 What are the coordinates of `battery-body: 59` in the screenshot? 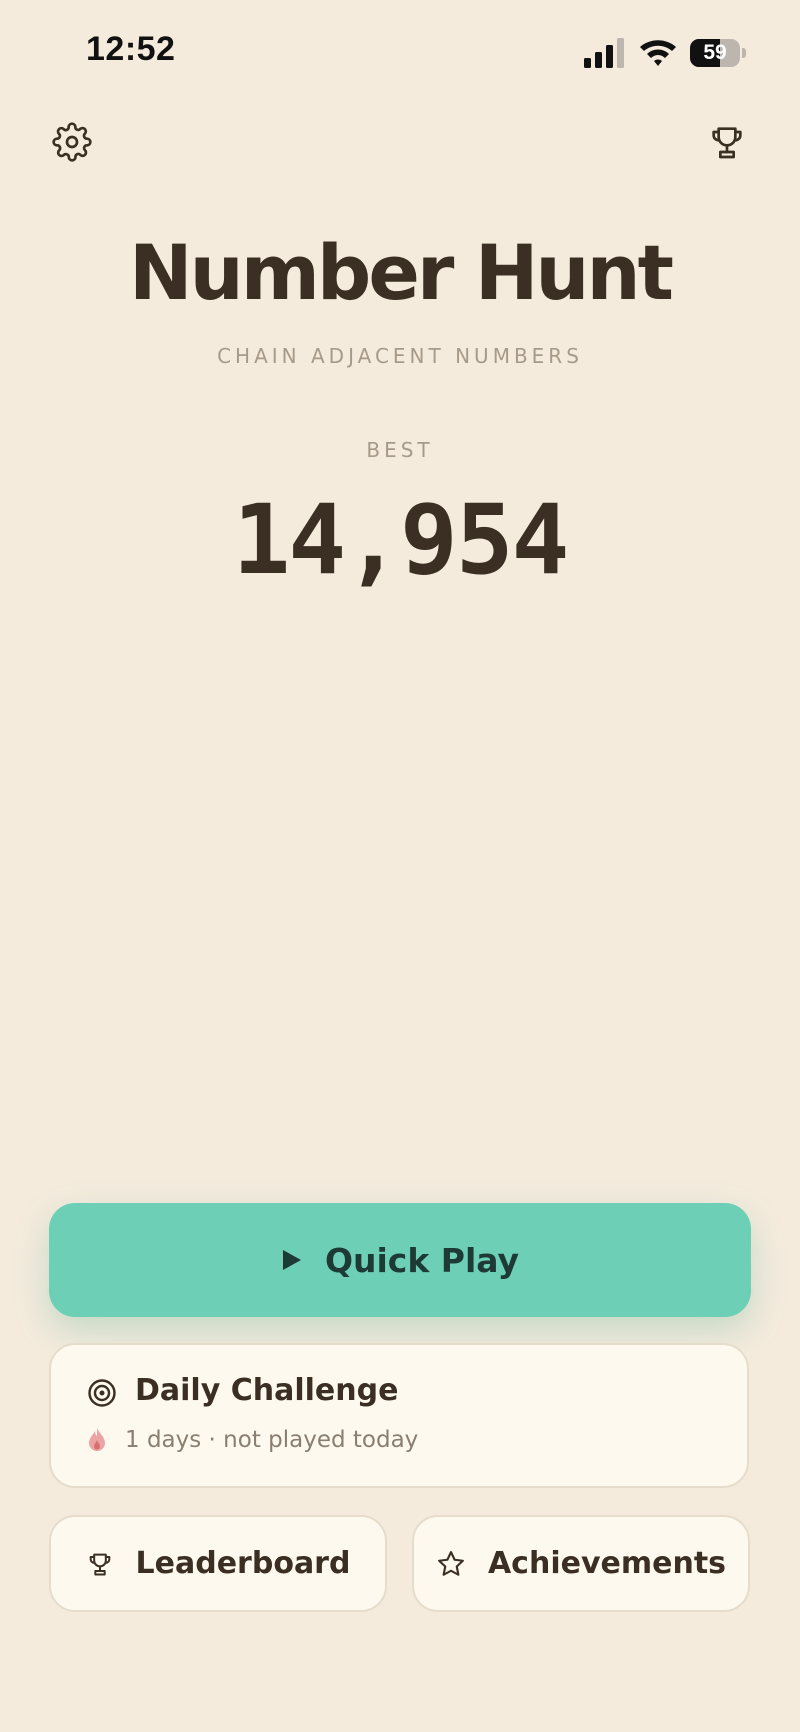 It's located at (715, 53).